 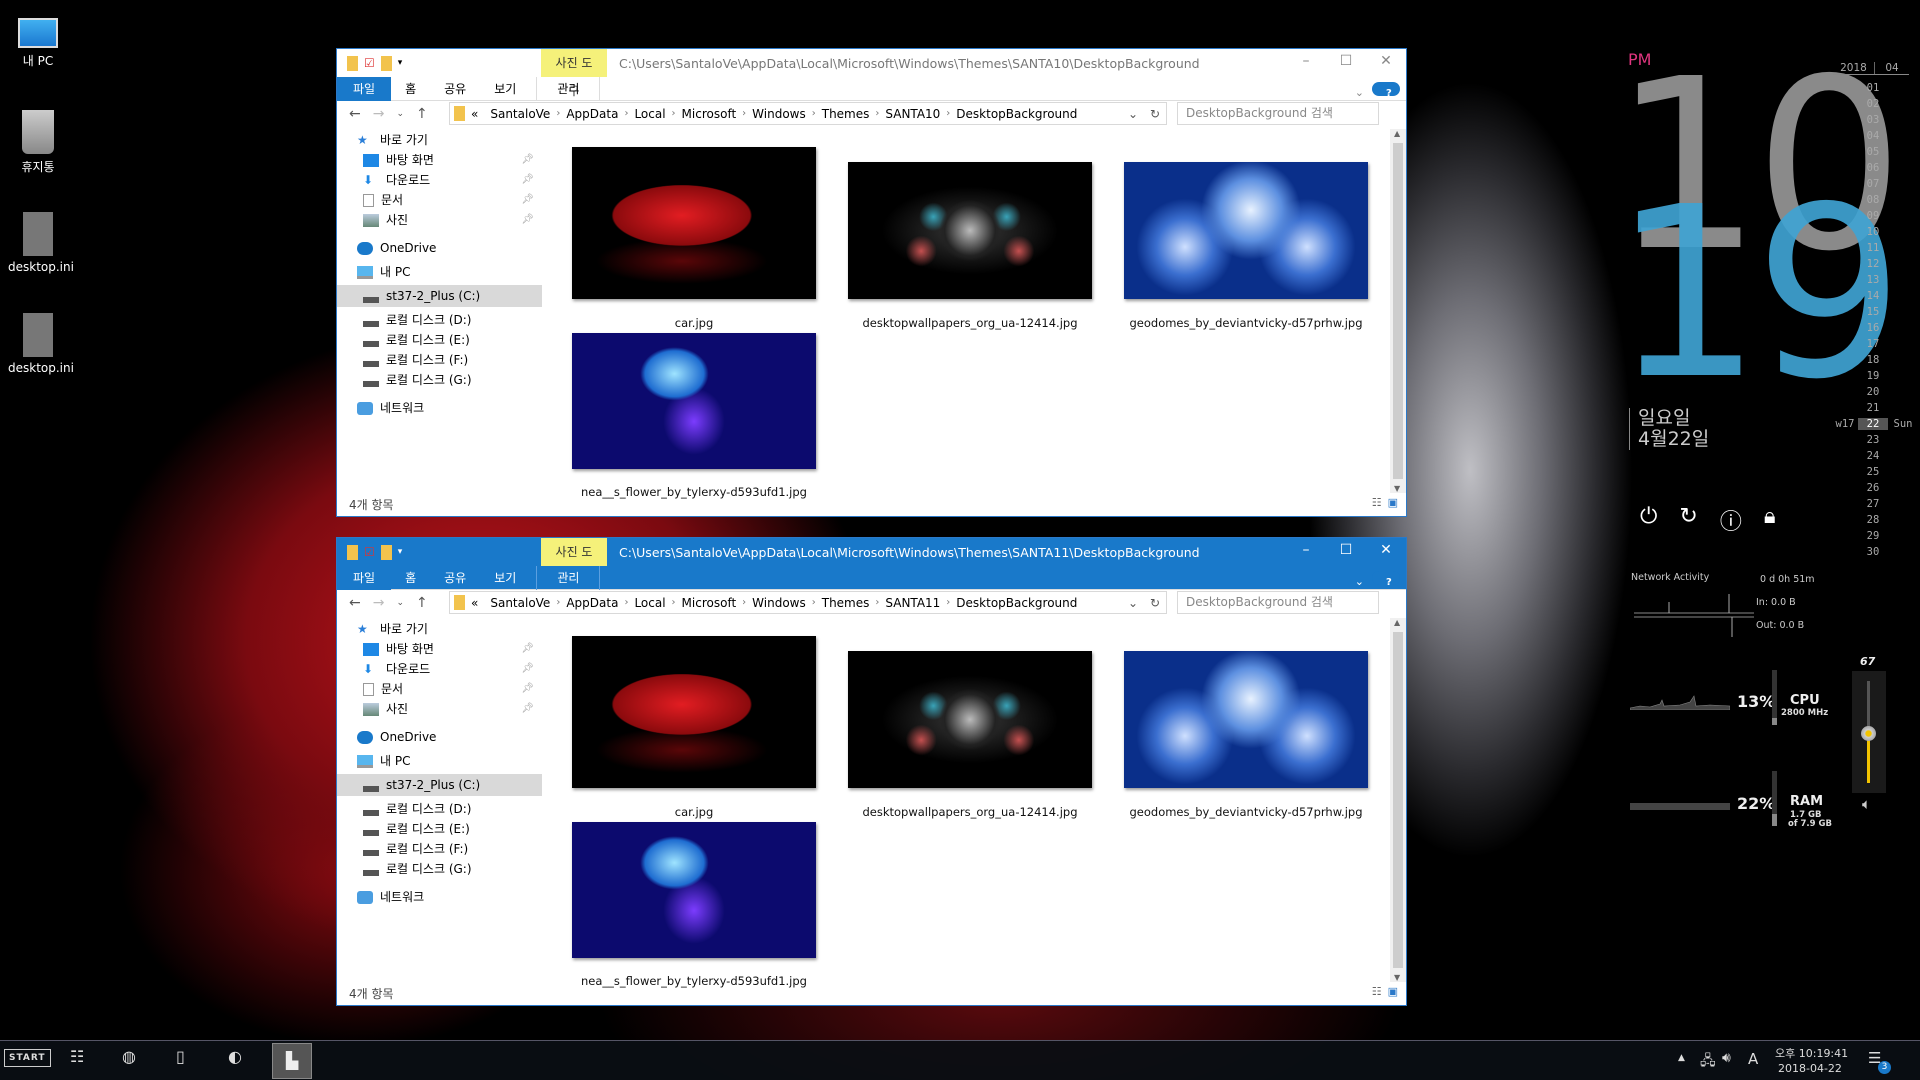 I want to click on sleep-icon: ⓘ, so click(x=1731, y=520).